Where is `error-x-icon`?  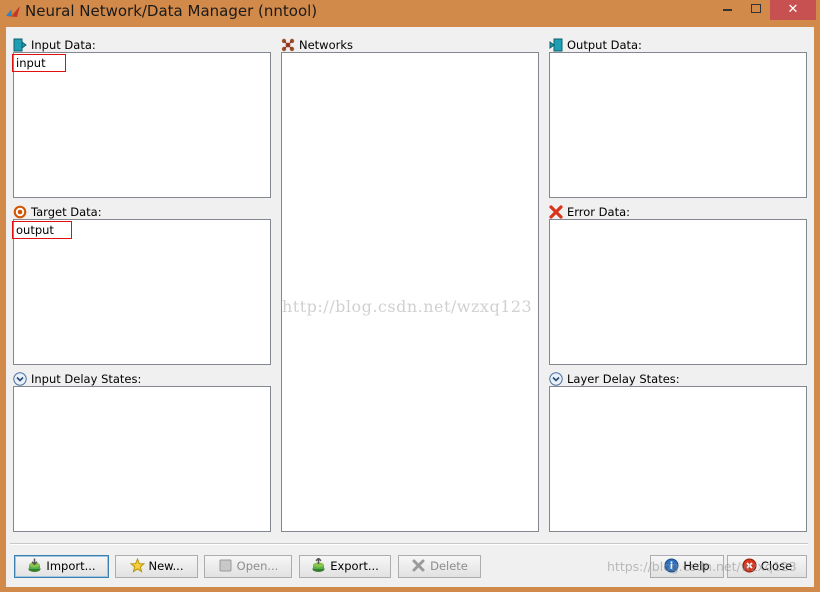
error-x-icon is located at coordinates (556, 212).